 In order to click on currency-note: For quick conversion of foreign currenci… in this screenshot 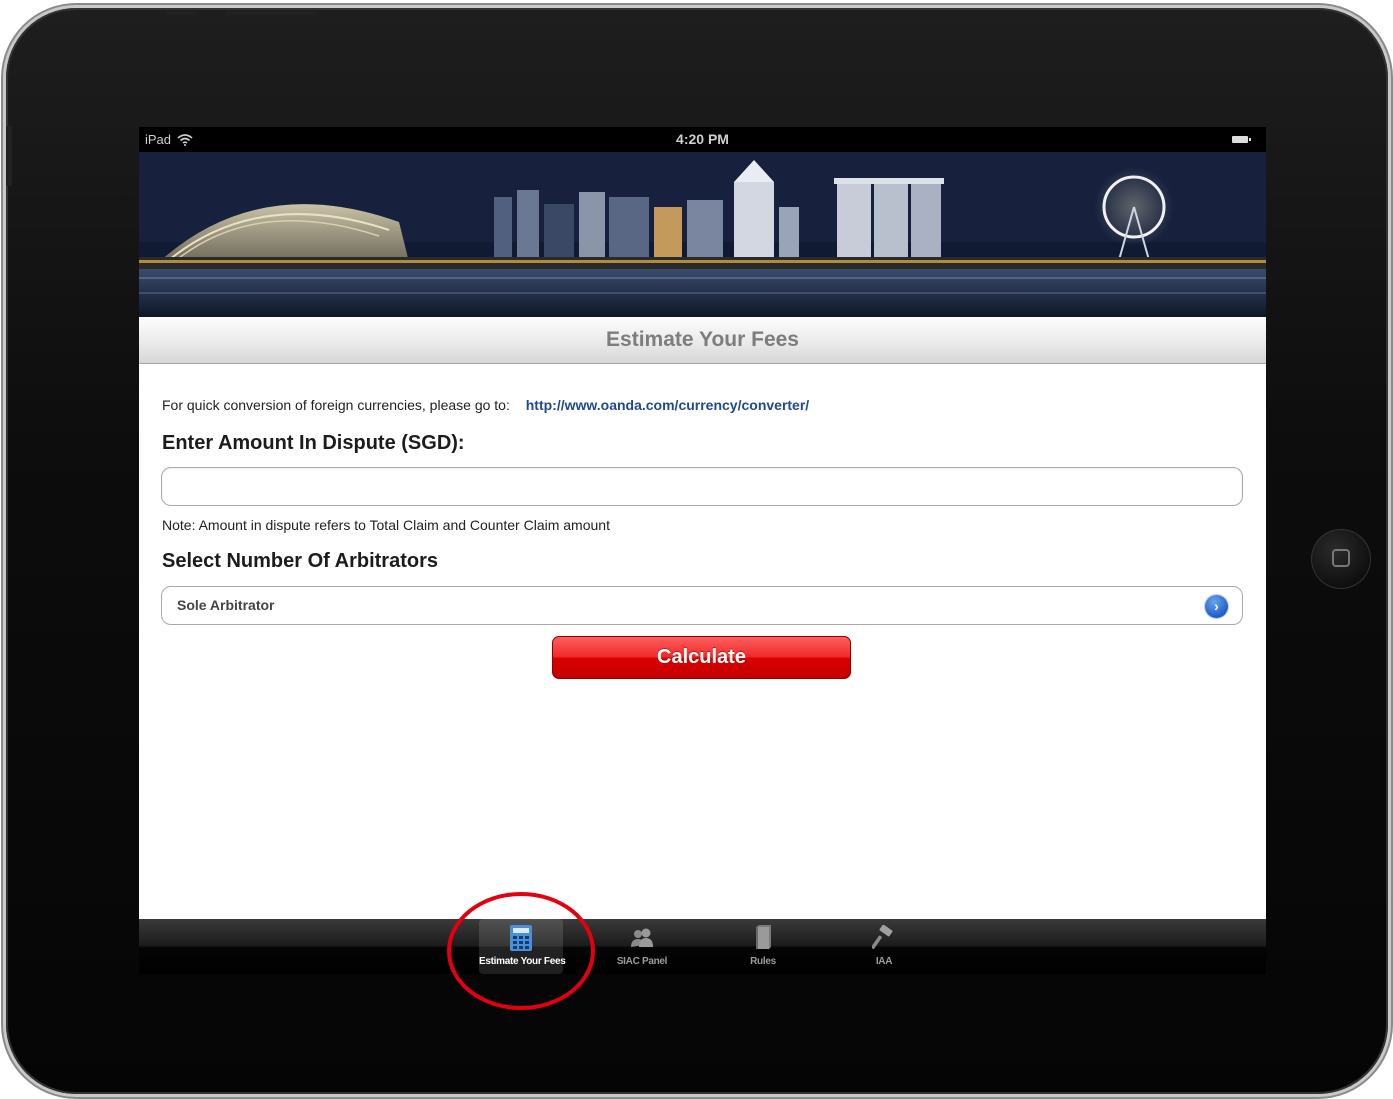, I will do `click(336, 405)`.